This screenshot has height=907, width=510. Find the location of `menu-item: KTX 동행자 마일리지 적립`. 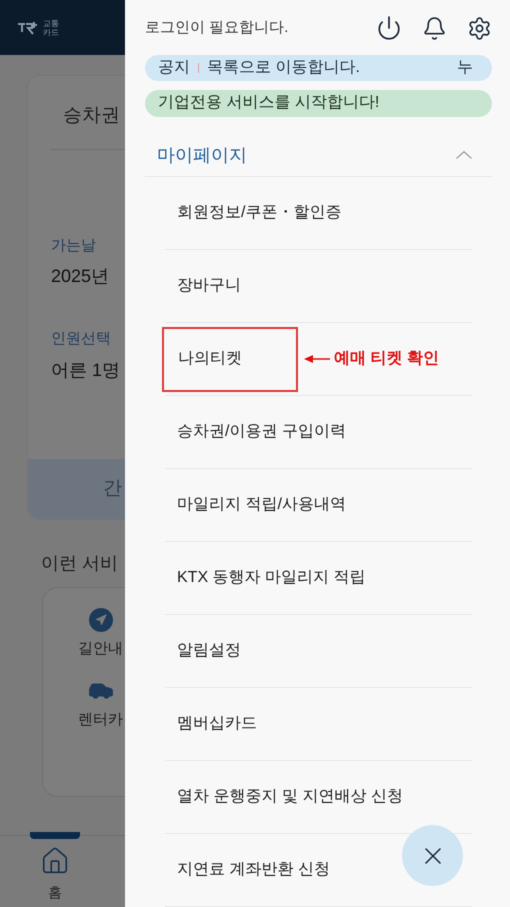

menu-item: KTX 동행자 마일리지 적립 is located at coordinates (265, 578).